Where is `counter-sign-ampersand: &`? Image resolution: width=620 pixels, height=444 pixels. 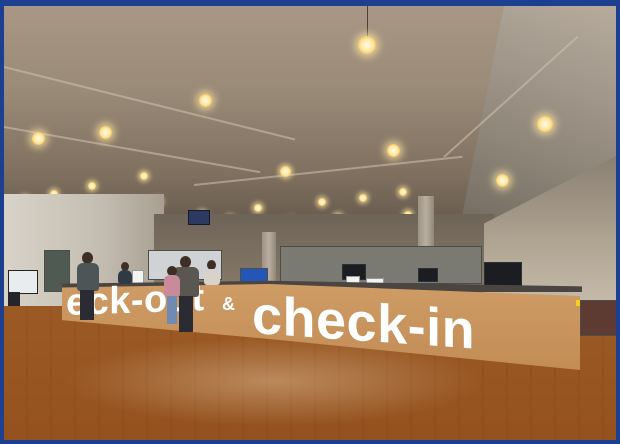 counter-sign-ampersand: & is located at coordinates (229, 304).